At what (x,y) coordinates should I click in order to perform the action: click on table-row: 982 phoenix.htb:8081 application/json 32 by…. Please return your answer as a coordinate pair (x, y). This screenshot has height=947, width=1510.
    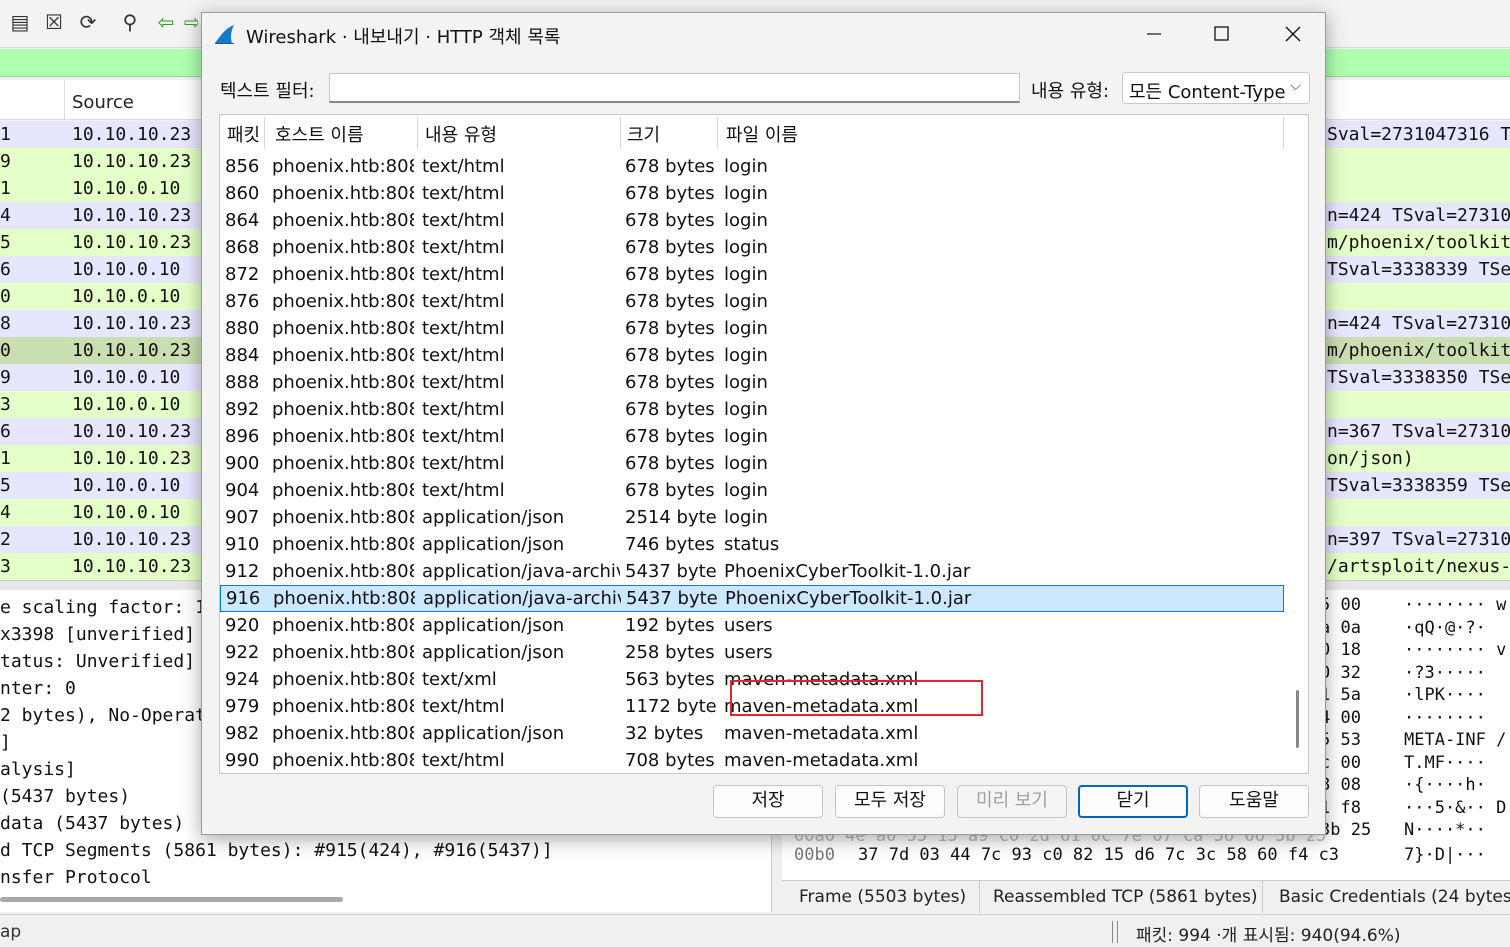
    Looking at the image, I should click on (752, 733).